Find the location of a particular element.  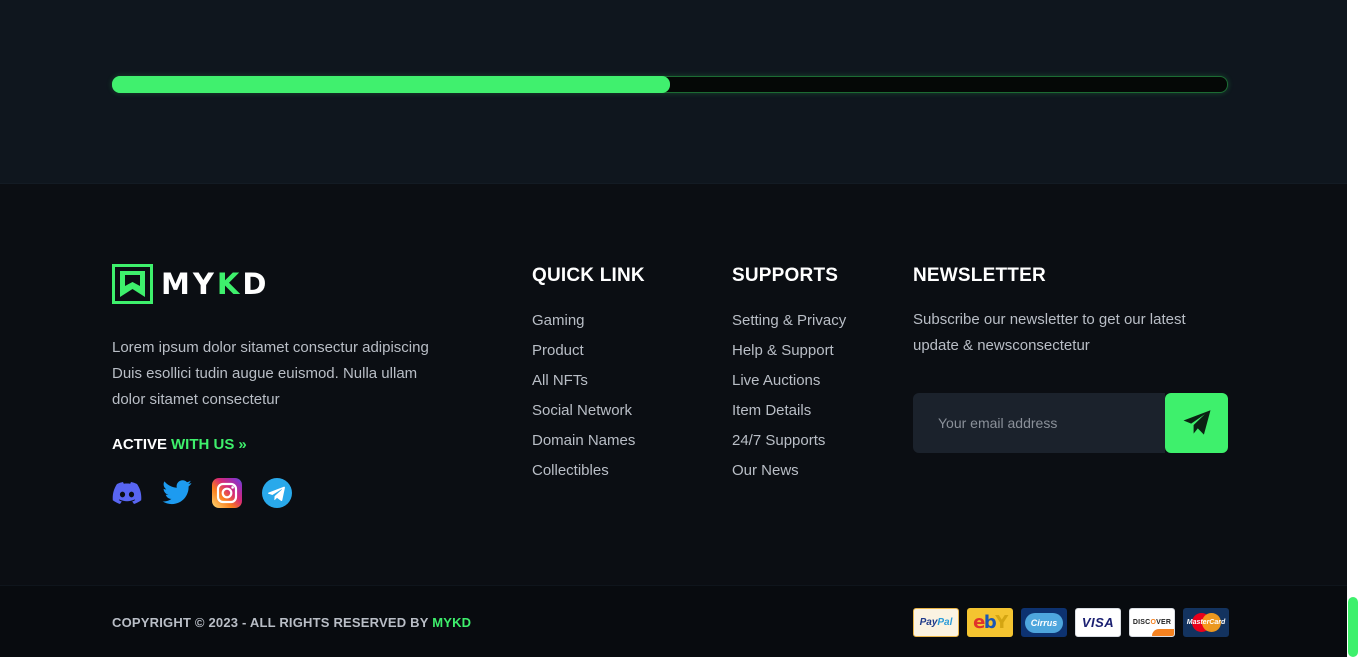

quick-link-title: QUICK LINK is located at coordinates (588, 275).